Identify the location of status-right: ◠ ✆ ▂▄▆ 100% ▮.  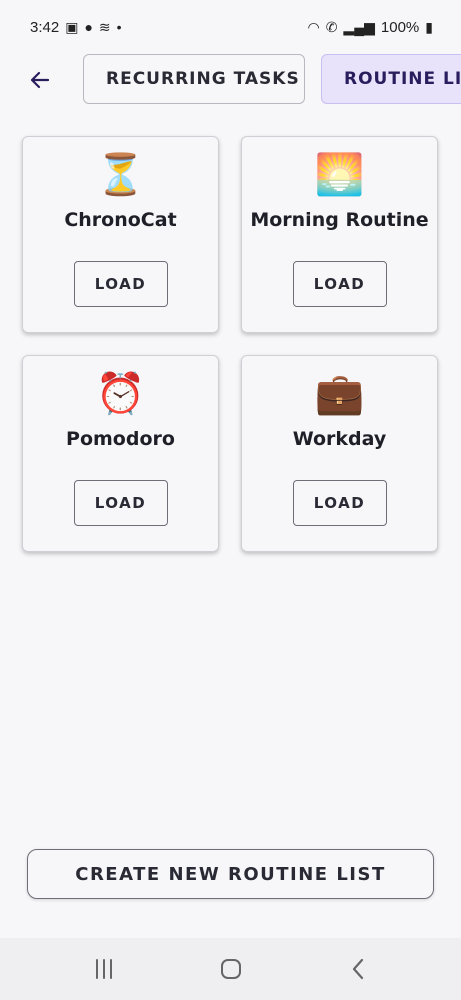
(371, 27).